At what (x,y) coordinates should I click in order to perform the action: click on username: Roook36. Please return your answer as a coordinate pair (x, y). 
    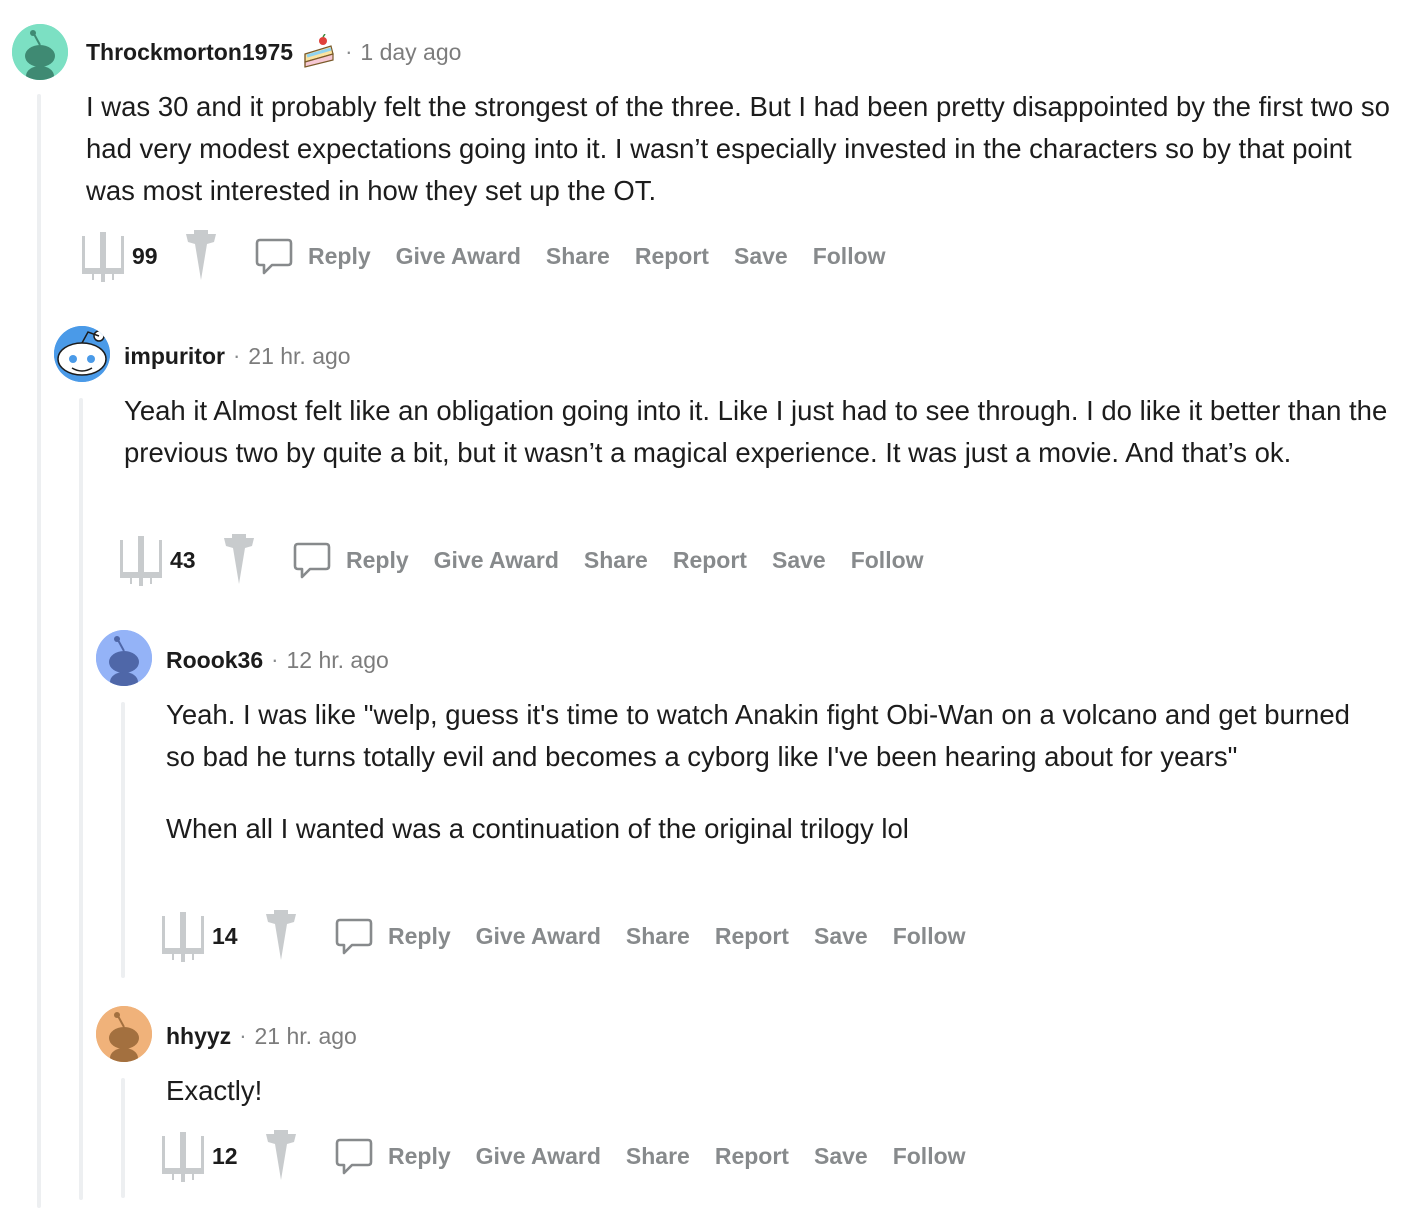
    Looking at the image, I should click on (214, 660).